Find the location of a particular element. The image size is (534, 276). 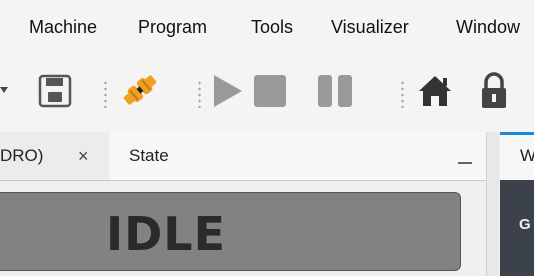

home-icon is located at coordinates (435, 91).